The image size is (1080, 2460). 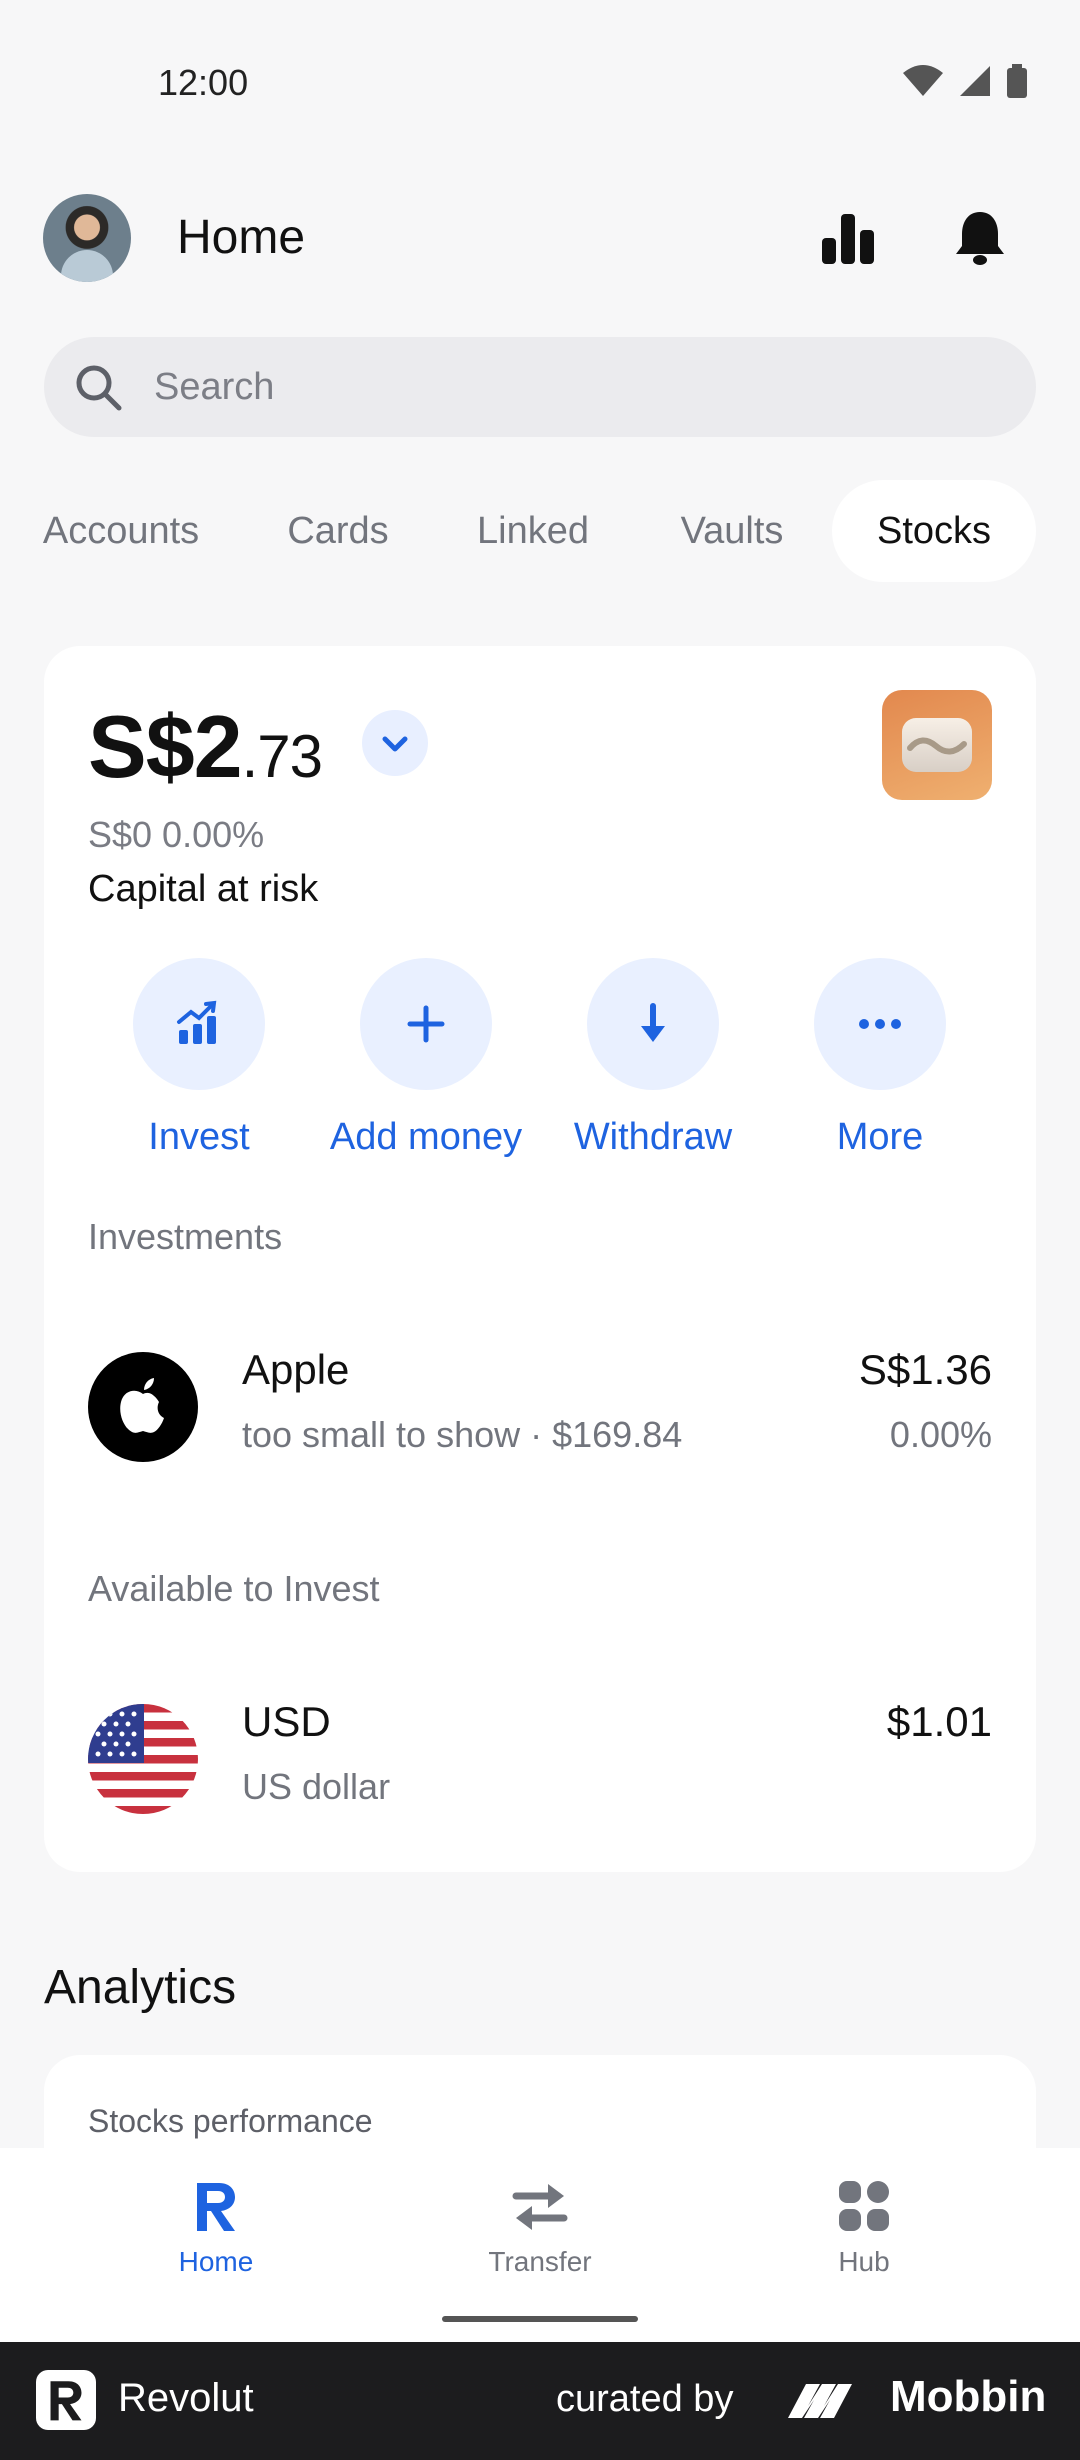 I want to click on revolut-r-svg, so click(x=216, y=2207).